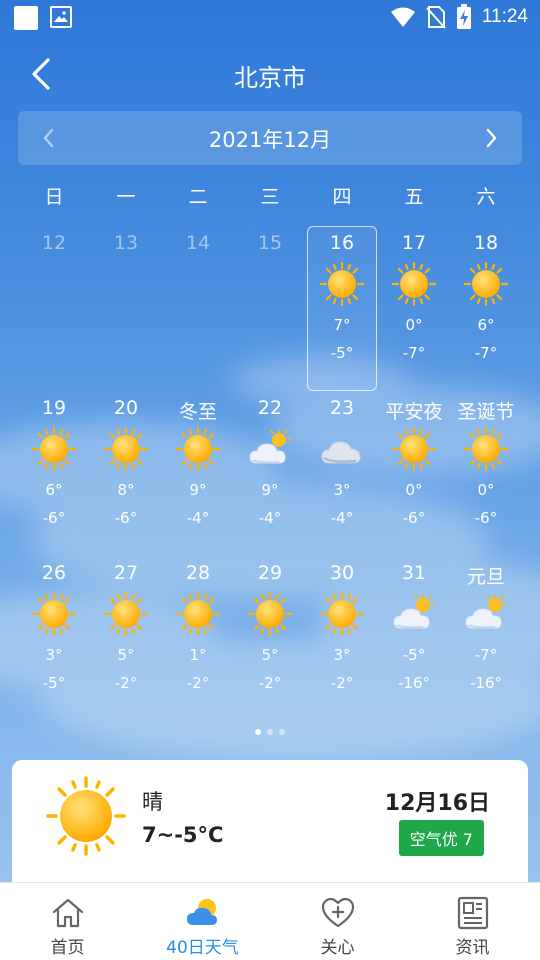  I want to click on day-cell: 18 6° -7°, so click(486, 308).